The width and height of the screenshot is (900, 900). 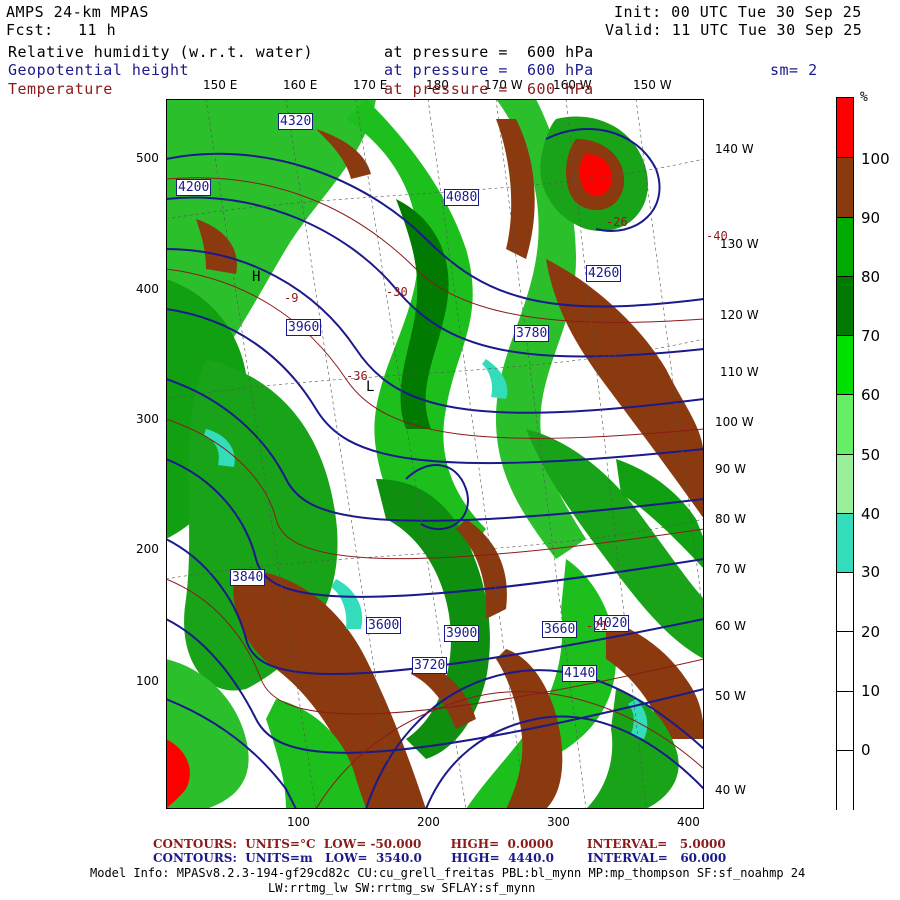 What do you see at coordinates (558, 822) in the screenshot?
I see `x-tick: 300` at bounding box center [558, 822].